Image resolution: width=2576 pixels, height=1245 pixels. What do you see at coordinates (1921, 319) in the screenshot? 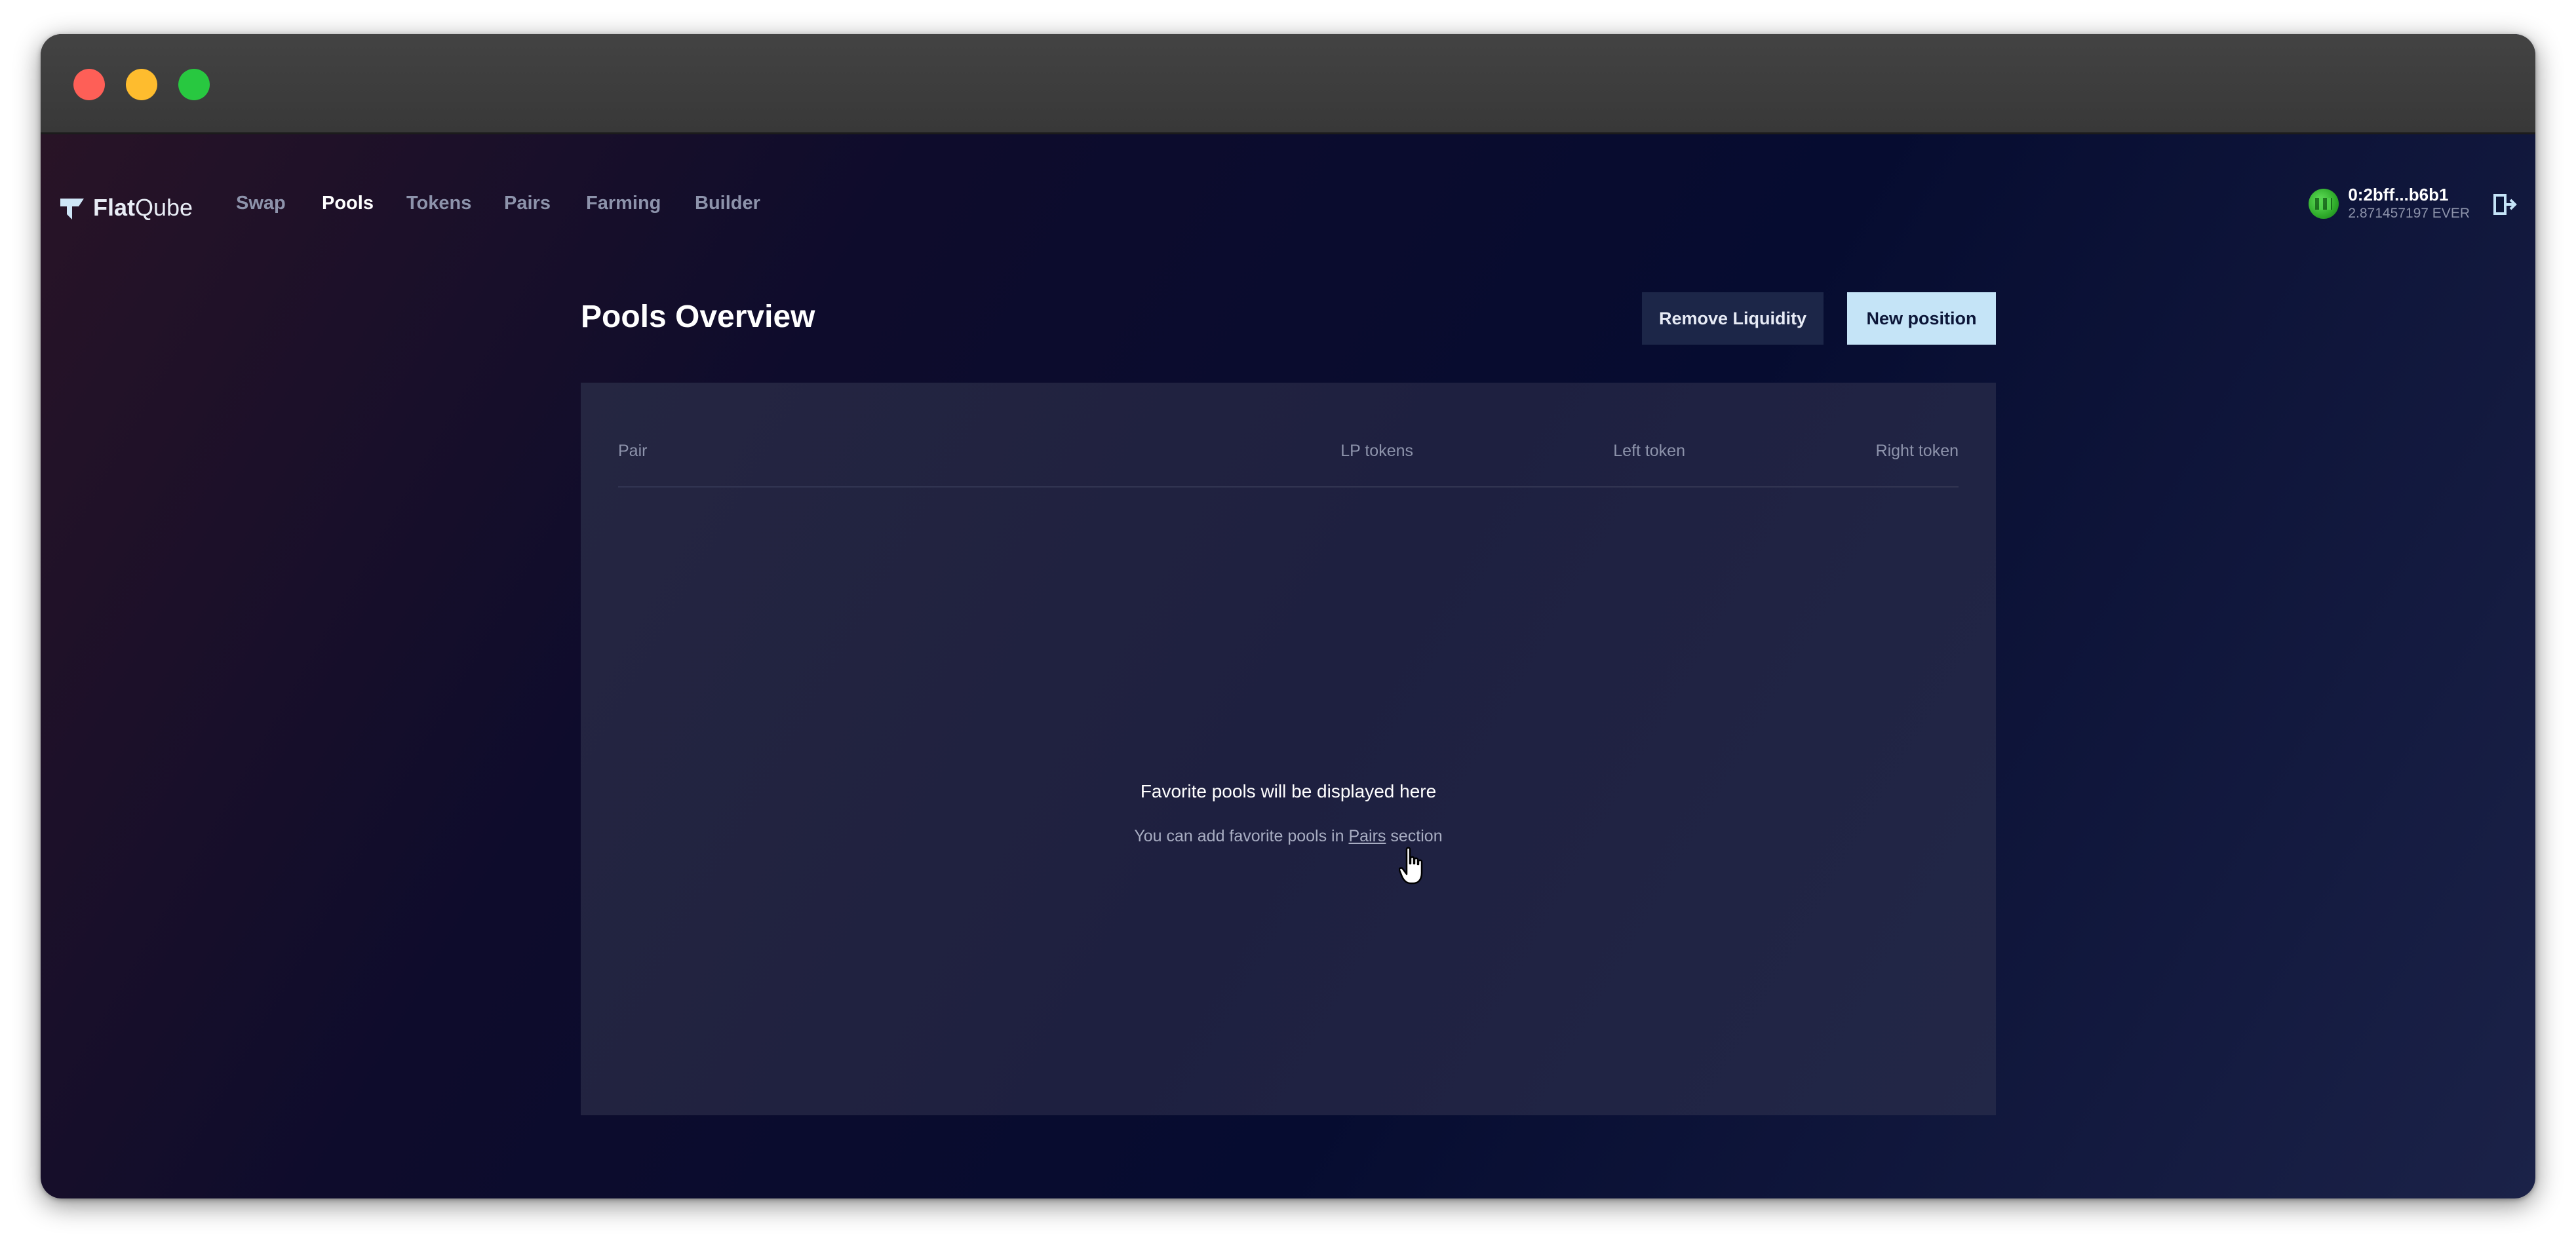
I see `new-position-button: New position` at bounding box center [1921, 319].